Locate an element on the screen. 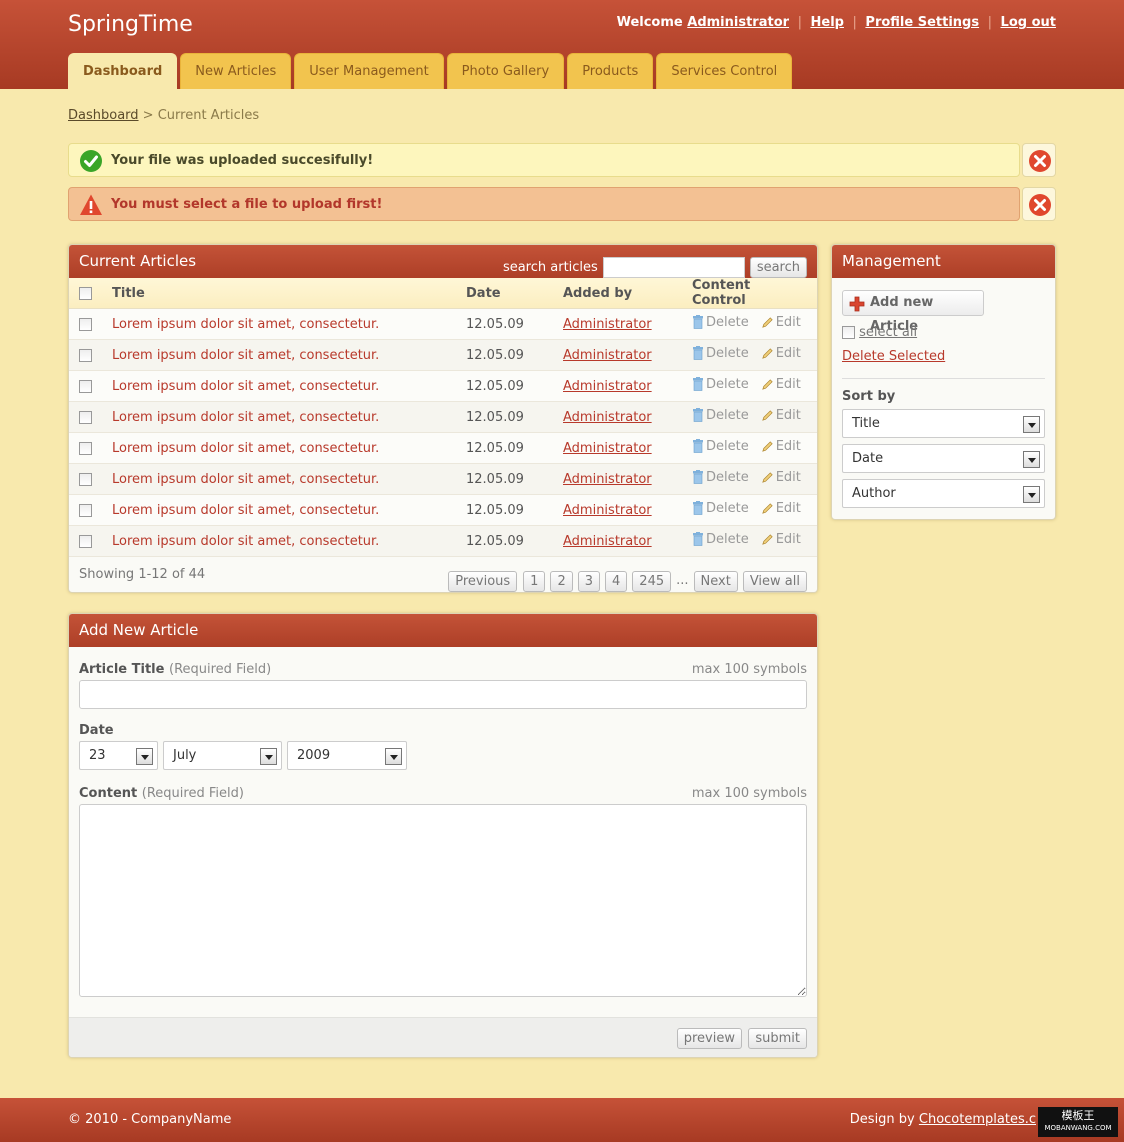 Image resolution: width=1124 pixels, height=1142 pixels. design-link: Chocotemplates.c is located at coordinates (977, 1119).